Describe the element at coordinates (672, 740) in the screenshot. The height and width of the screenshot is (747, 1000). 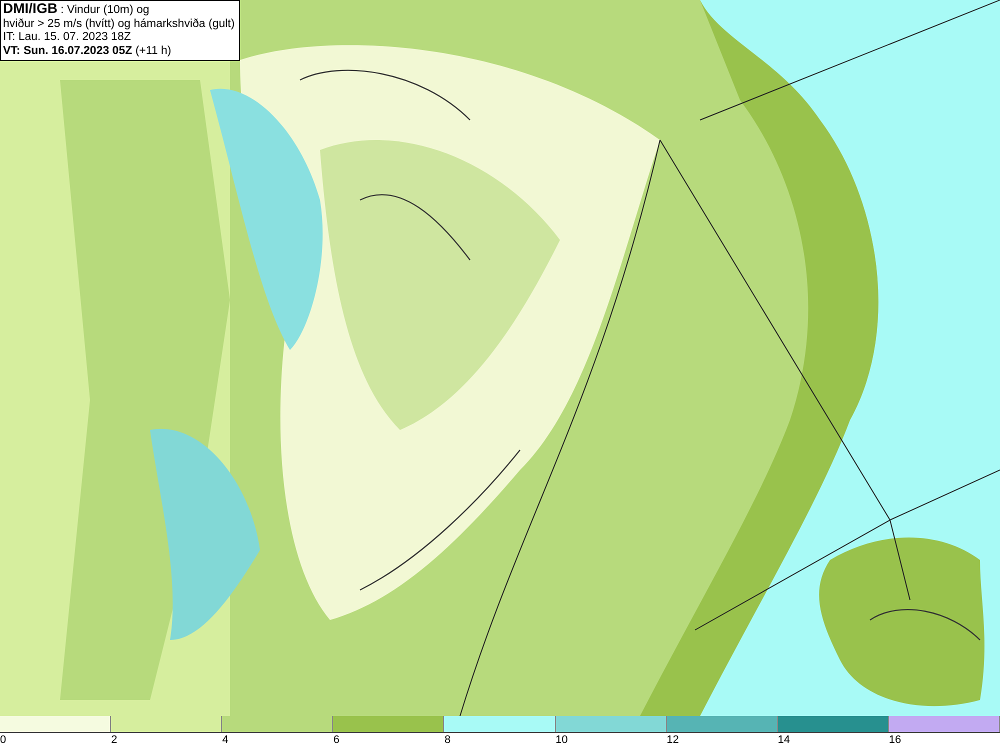
I see `legend-tick-label: 12` at that location.